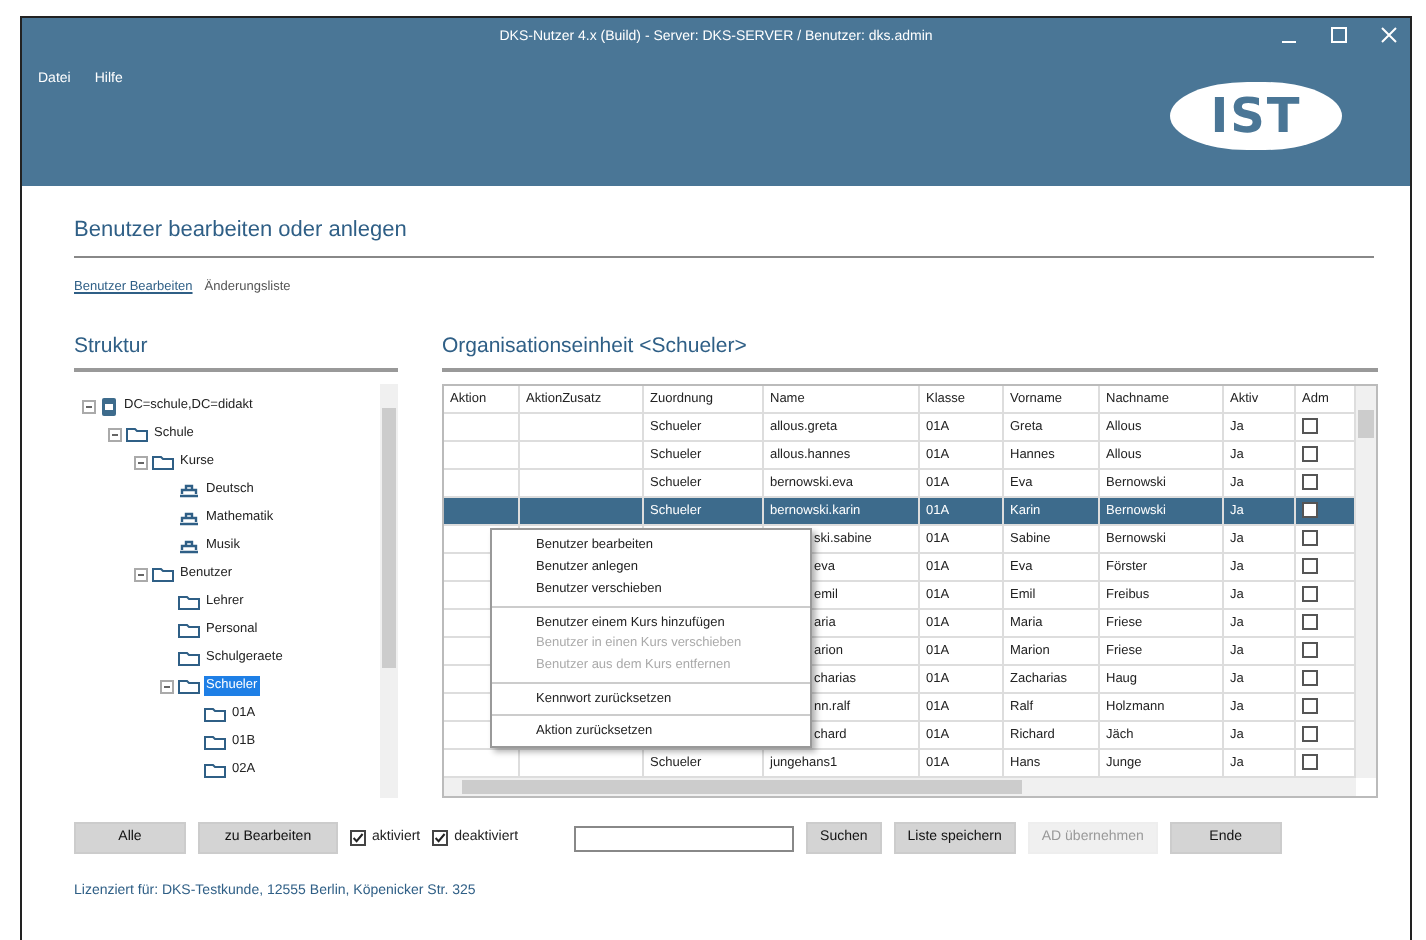 The height and width of the screenshot is (940, 1426). I want to click on section-heading: Organisationseinheit <Schueler>, so click(910, 352).